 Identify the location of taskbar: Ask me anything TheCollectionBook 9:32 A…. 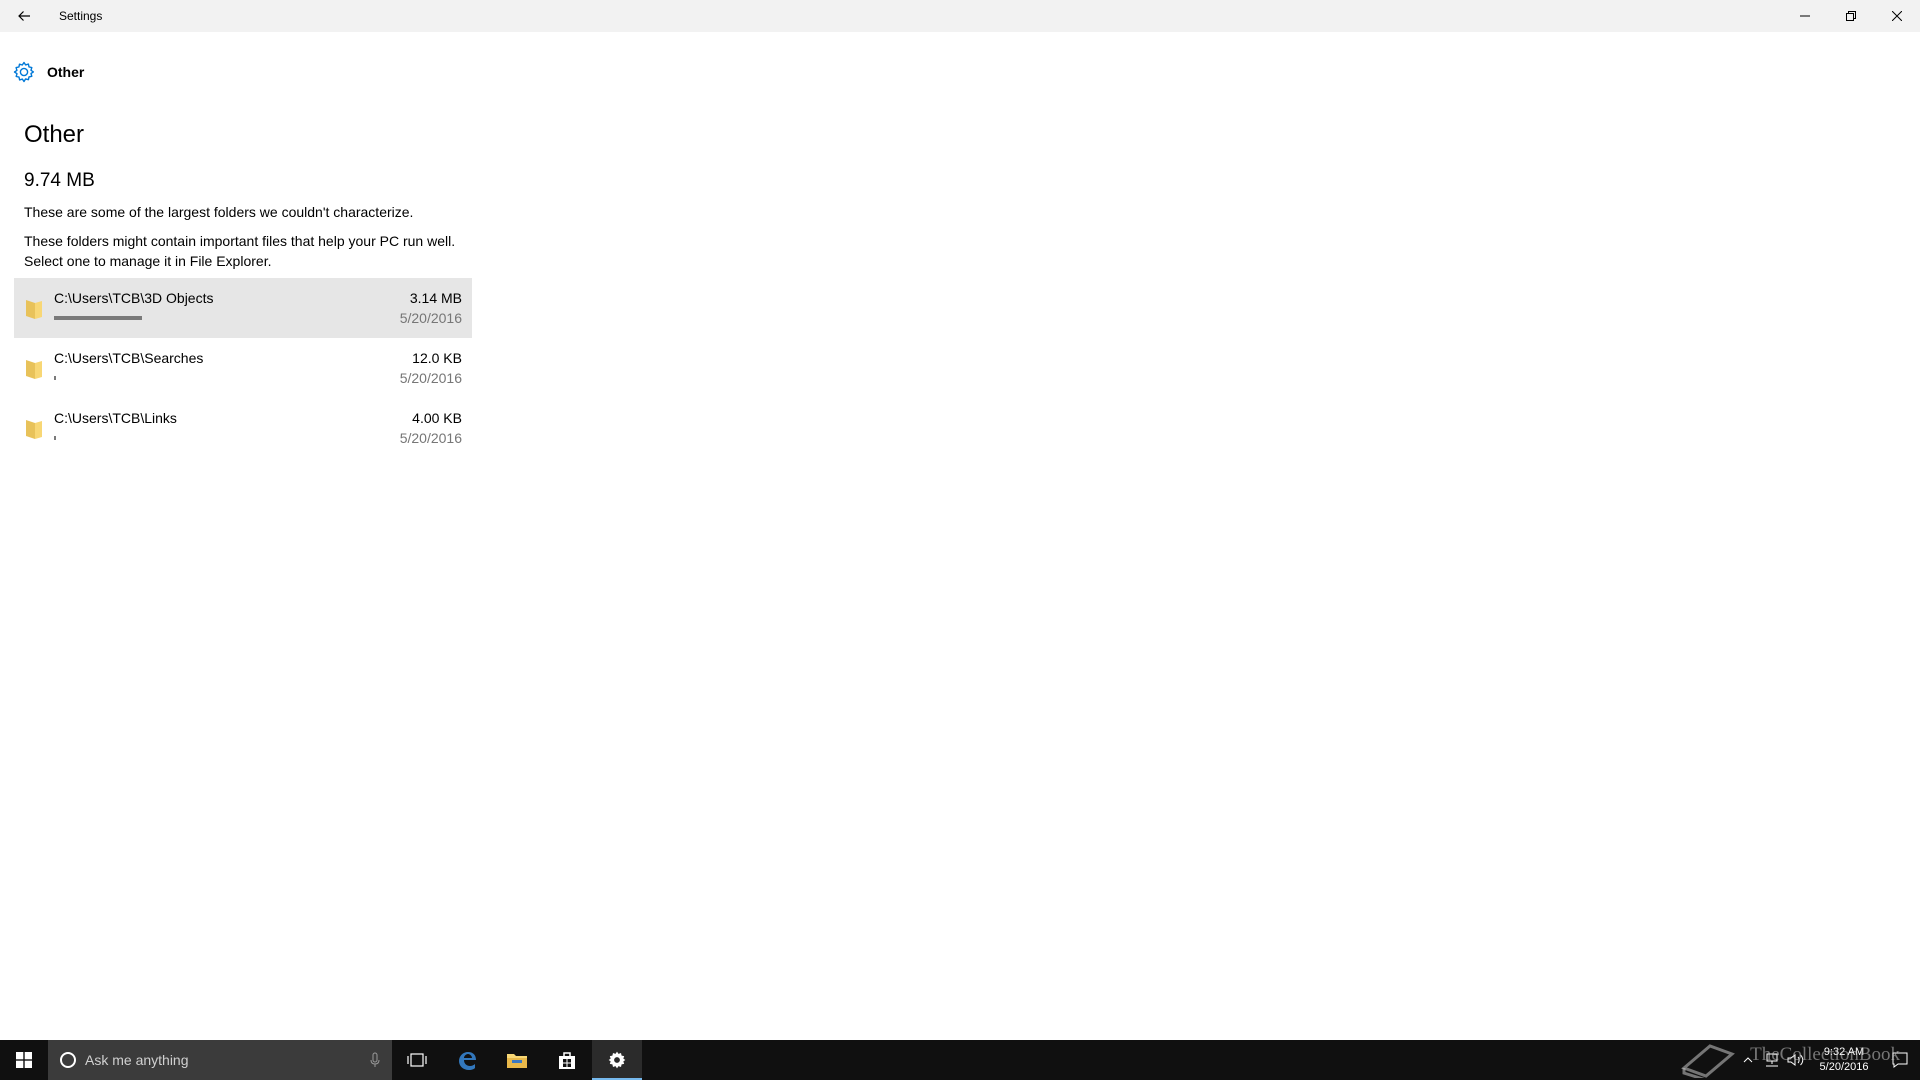
(960, 1060).